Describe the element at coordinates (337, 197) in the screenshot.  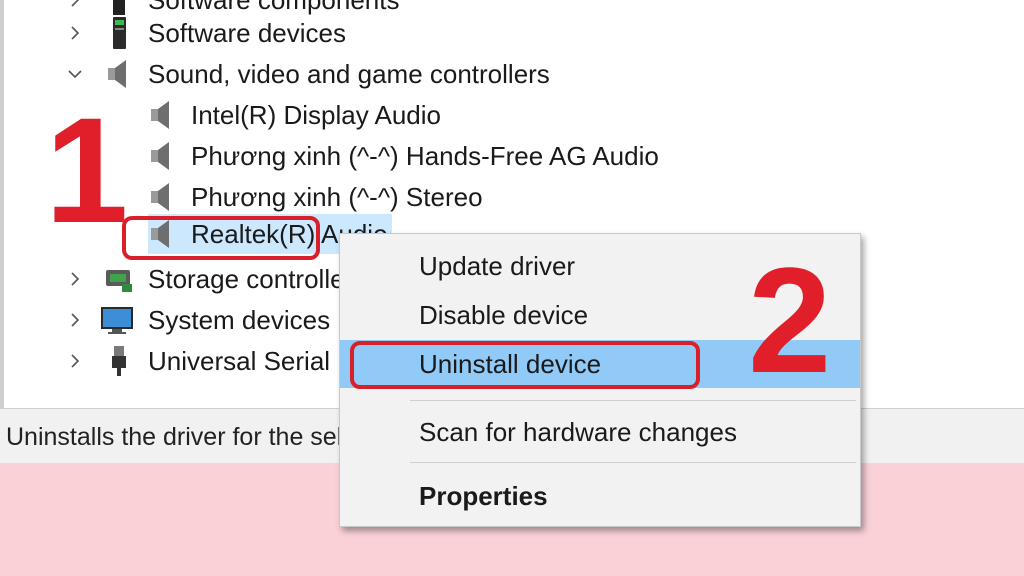
I see `tree-item-label: Phương xinh (^-^) Stereo` at that location.